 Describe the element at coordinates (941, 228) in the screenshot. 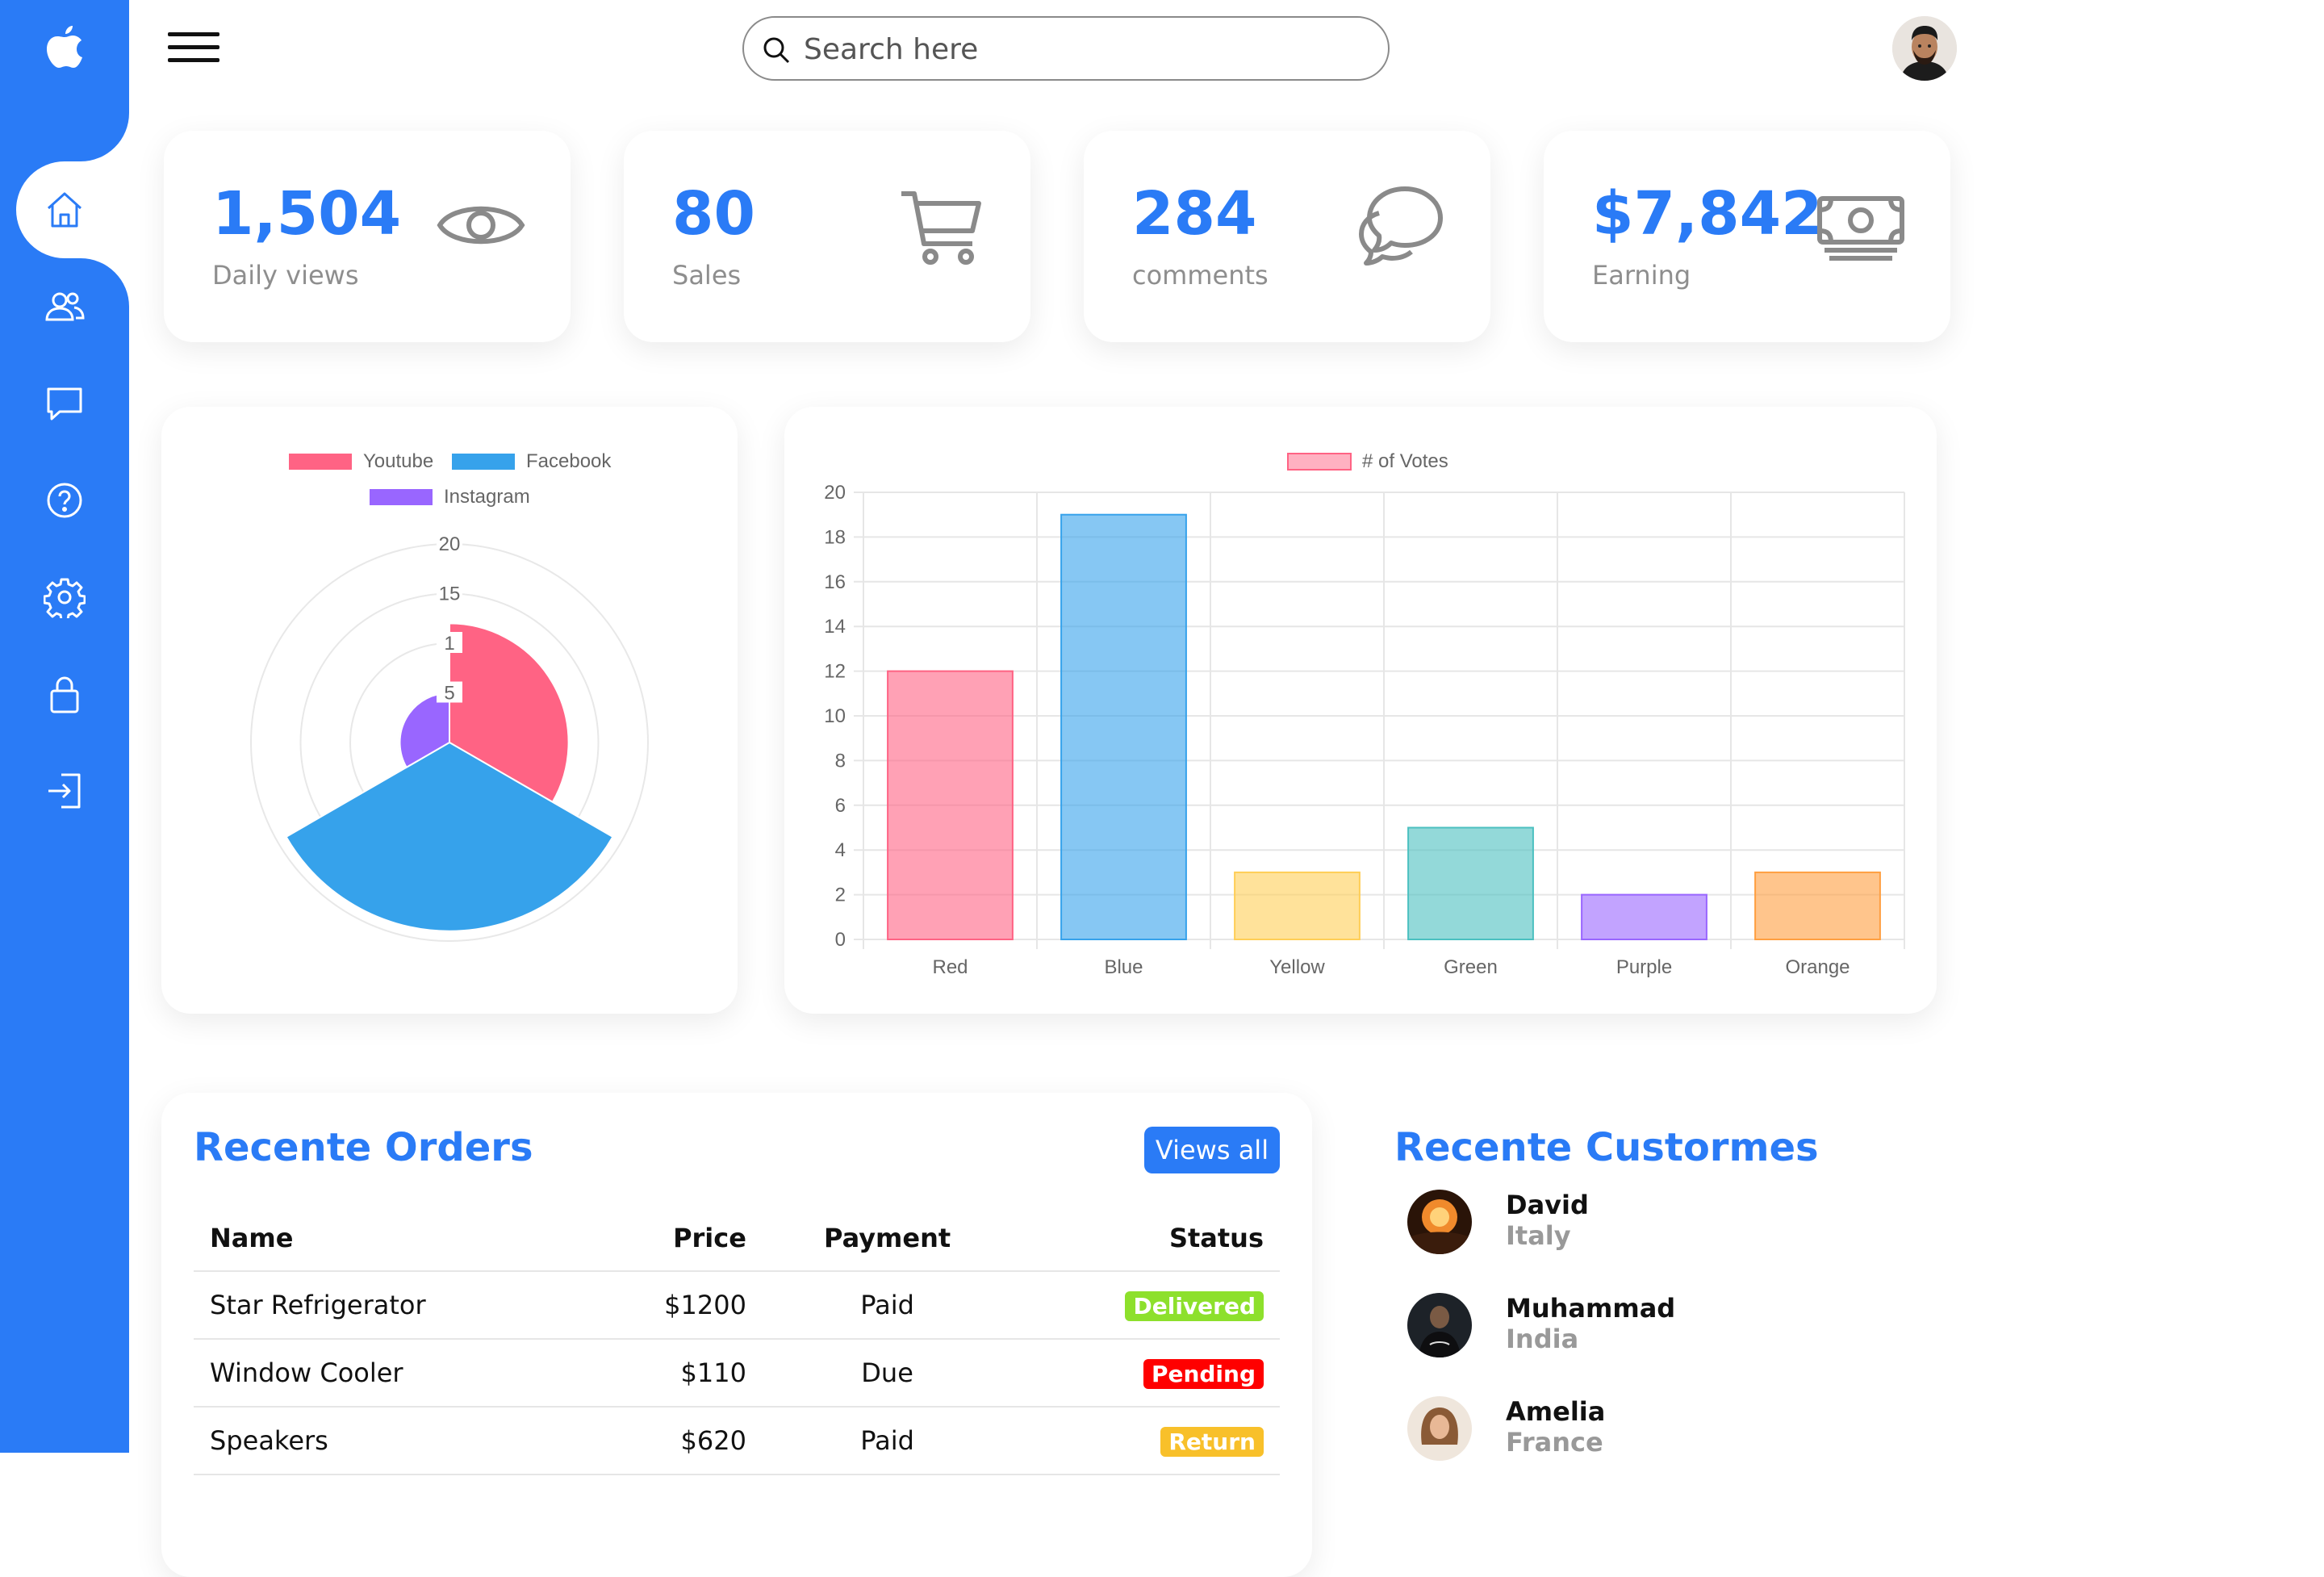

I see `cart-icon` at that location.